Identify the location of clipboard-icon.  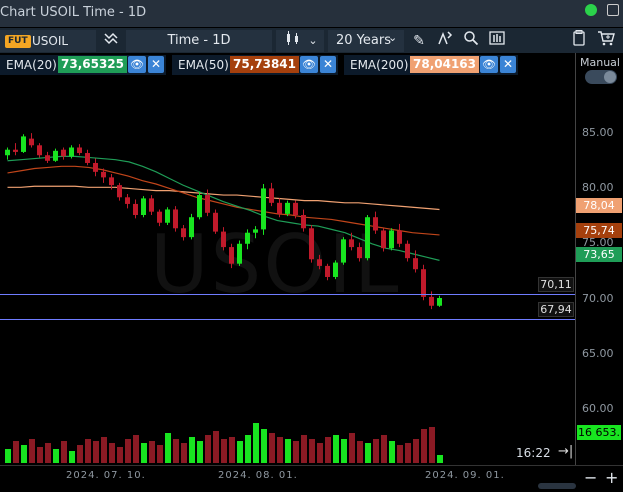
(579, 41).